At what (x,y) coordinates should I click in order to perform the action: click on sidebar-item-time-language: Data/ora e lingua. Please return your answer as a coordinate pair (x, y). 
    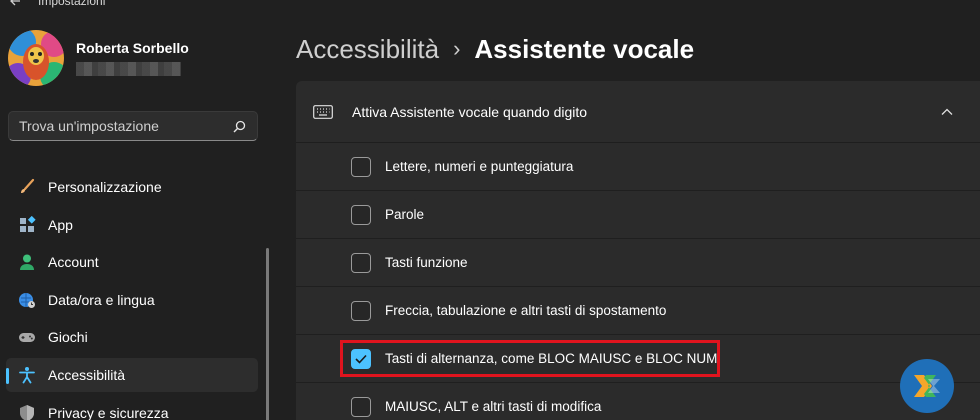
    Looking at the image, I should click on (132, 300).